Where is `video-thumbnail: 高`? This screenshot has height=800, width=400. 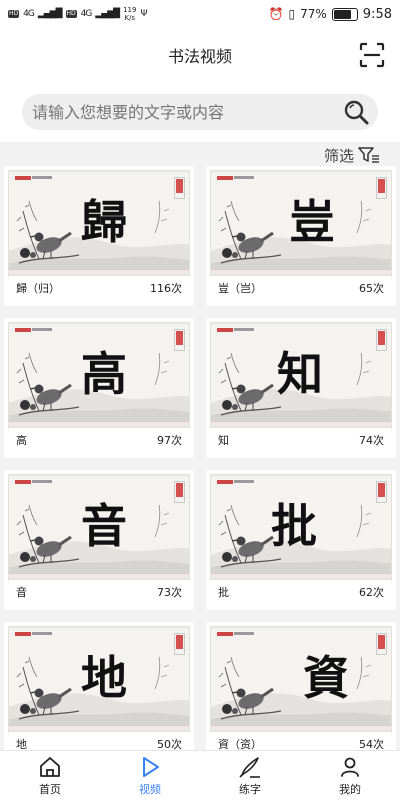 video-thumbnail: 高 is located at coordinates (99, 375).